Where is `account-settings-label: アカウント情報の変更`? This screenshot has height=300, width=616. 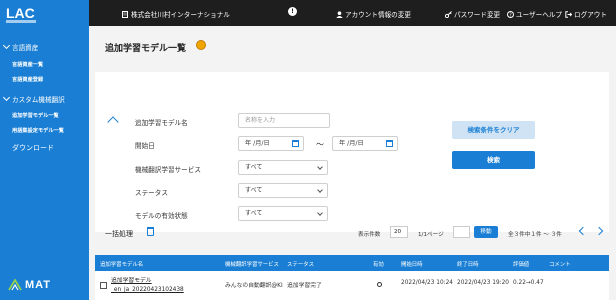 account-settings-label: アカウント情報の変更 is located at coordinates (378, 15).